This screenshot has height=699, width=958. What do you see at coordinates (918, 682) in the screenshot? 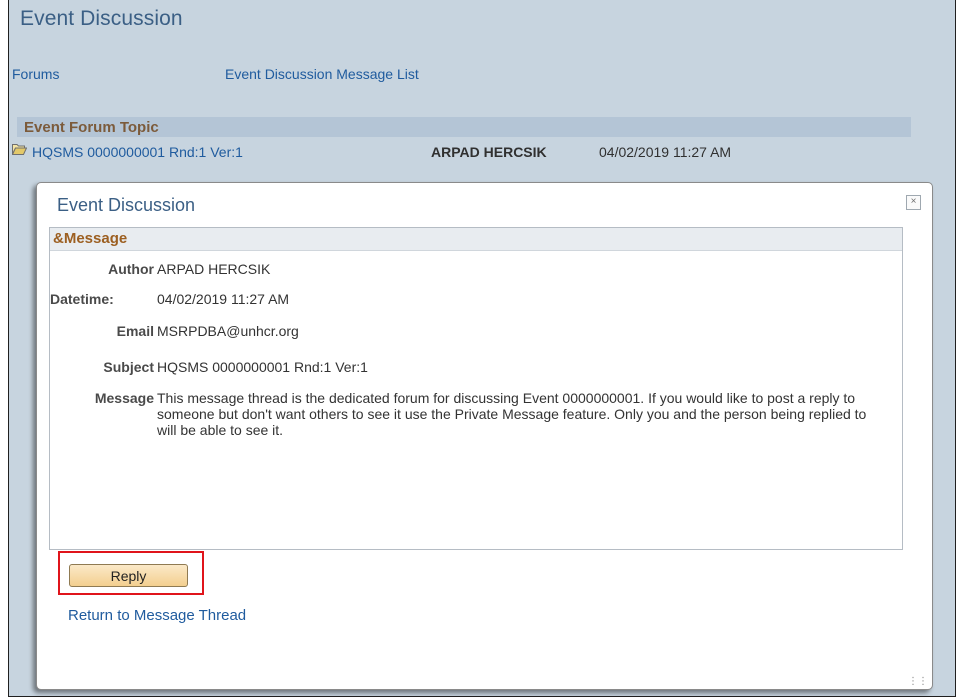
I see `resize-grip-icon: ⋮⋮` at bounding box center [918, 682].